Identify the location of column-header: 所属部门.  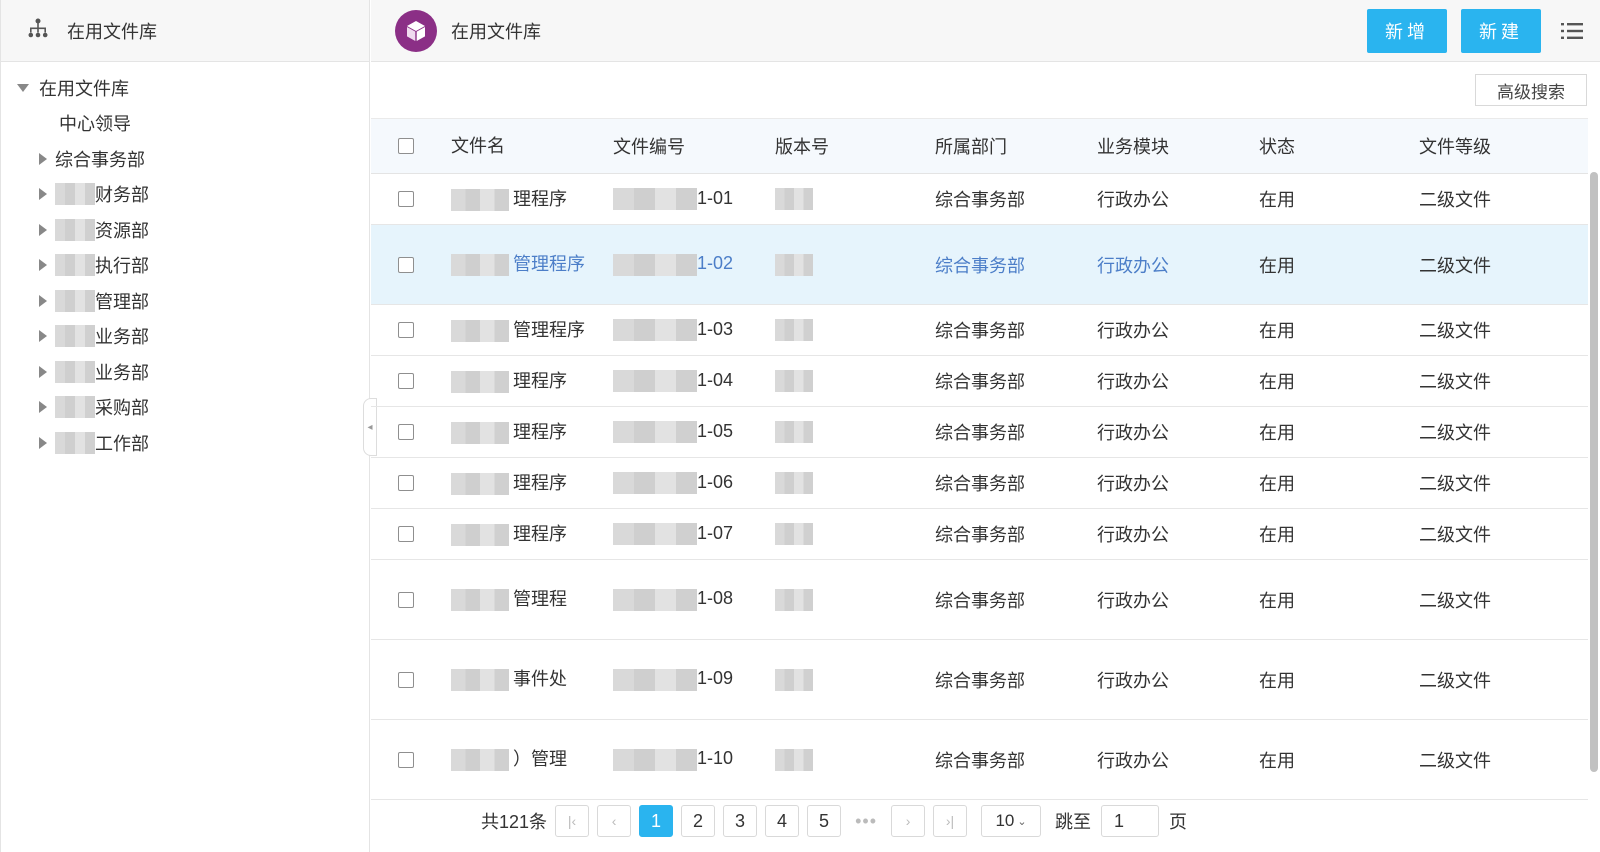
(1016, 146).